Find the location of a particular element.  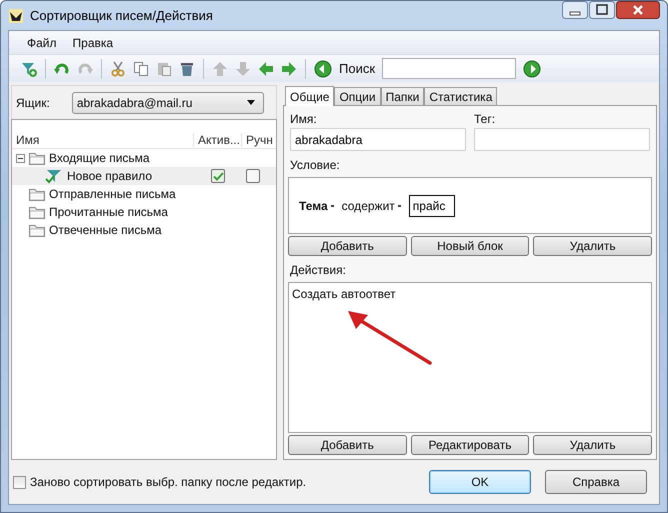

mailbox-label: Ящик: is located at coordinates (33, 103).